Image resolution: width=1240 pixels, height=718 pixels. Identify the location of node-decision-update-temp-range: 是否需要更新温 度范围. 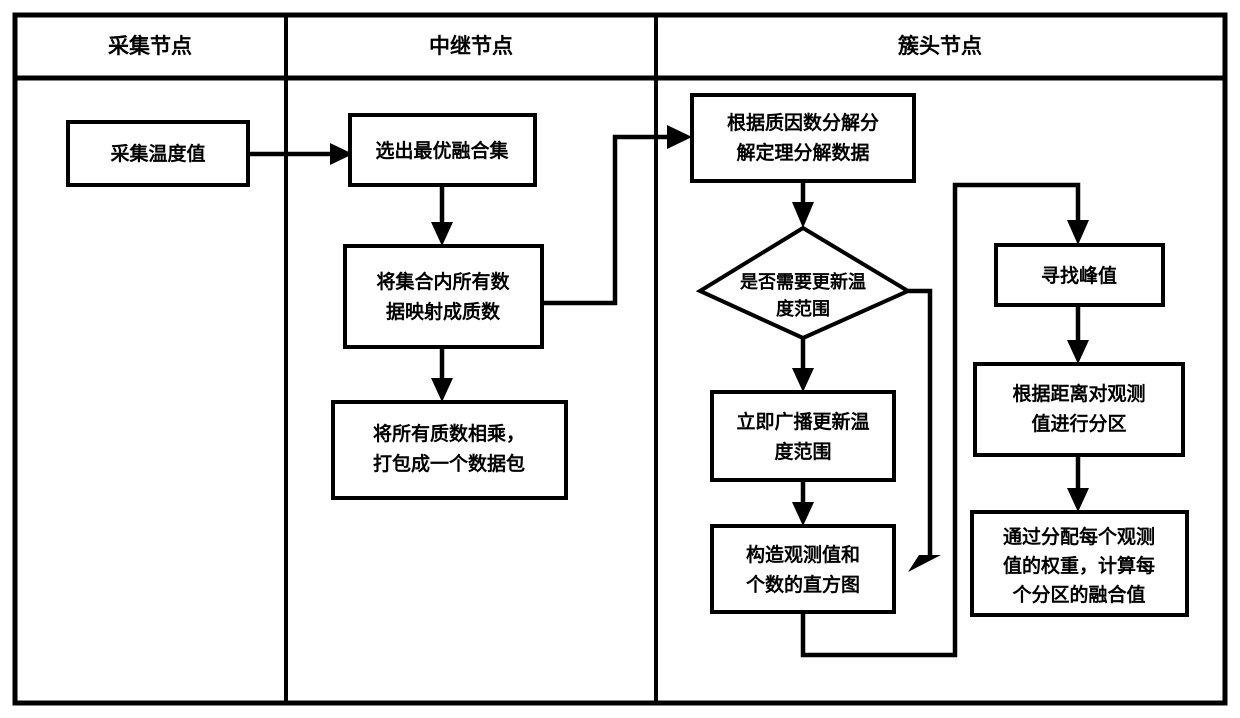
(804, 283).